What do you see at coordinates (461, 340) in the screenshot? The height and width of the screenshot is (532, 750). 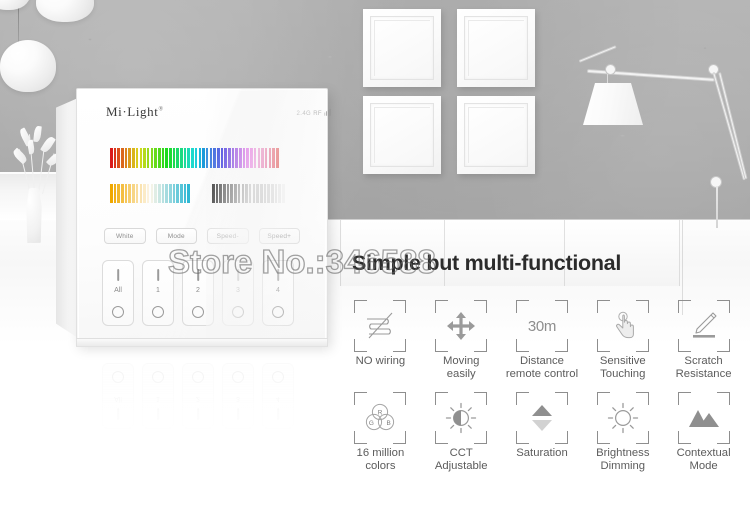 I see `feature-moving-easily: Moving easily` at bounding box center [461, 340].